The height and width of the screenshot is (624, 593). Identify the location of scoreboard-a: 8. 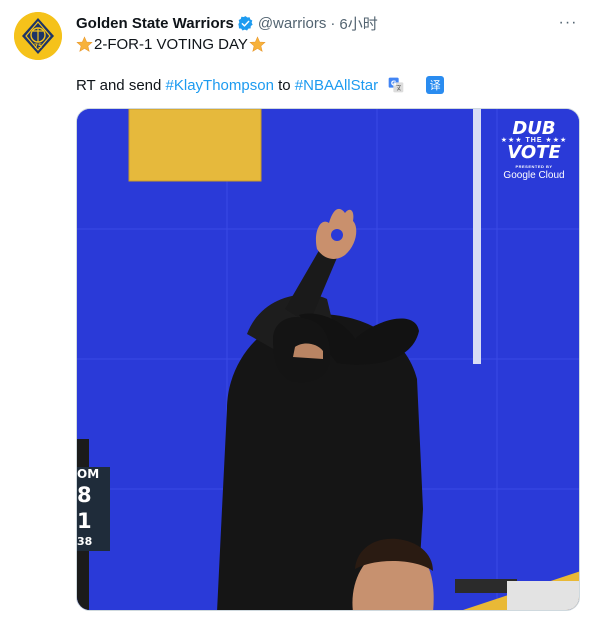
(84, 495).